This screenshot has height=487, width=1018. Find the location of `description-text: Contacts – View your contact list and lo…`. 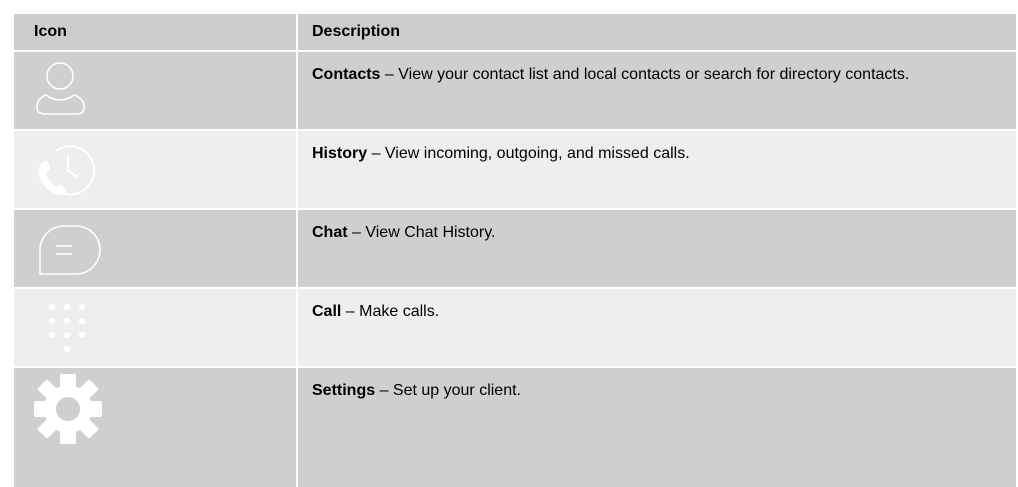

description-text: Contacts – View your contact list and lo… is located at coordinates (660, 74).